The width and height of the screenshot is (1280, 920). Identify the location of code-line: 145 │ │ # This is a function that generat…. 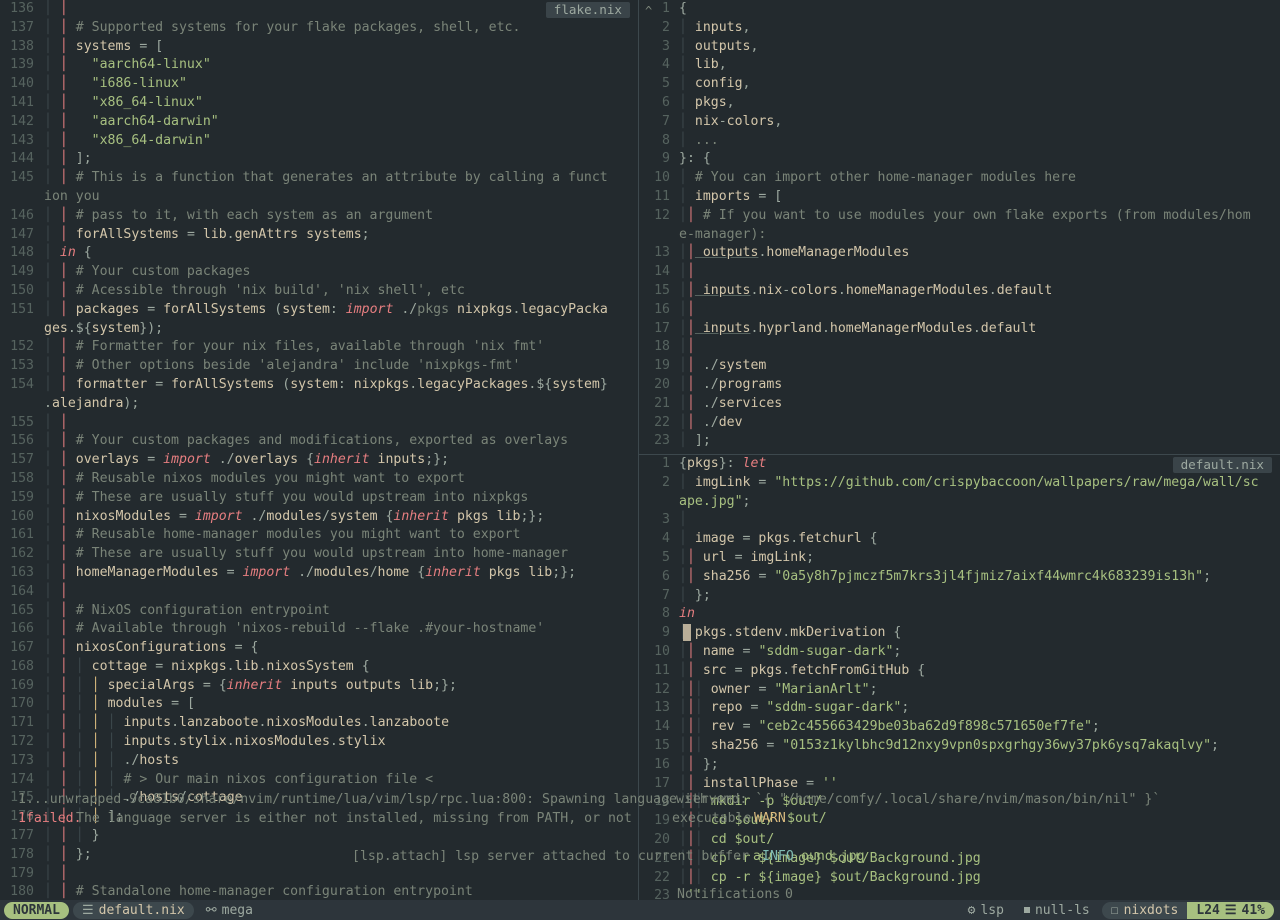
(309, 178).